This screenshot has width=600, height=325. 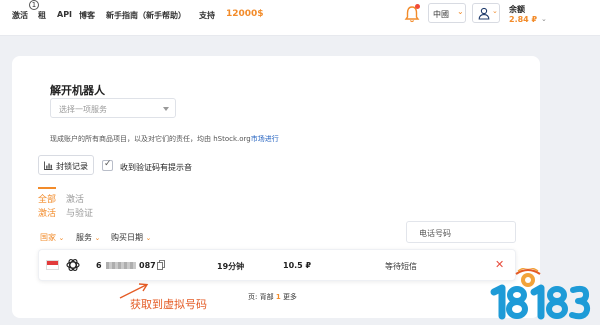 I want to click on notification-dot, so click(x=417, y=6).